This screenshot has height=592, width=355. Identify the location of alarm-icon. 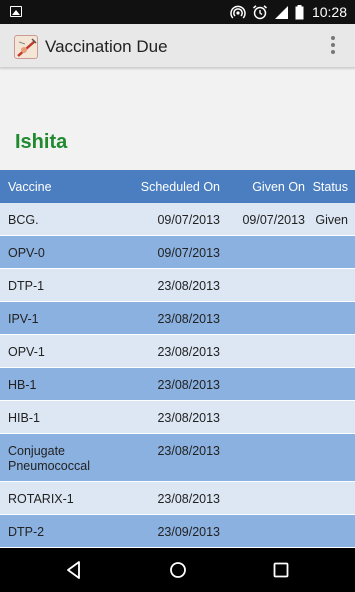
(259, 12).